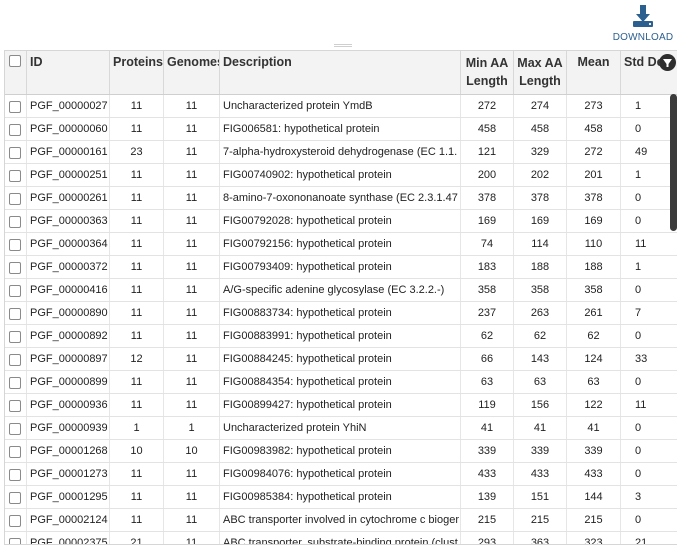  Describe the element at coordinates (68, 359) in the screenshot. I see `cell-id: PGF_00000897` at that location.